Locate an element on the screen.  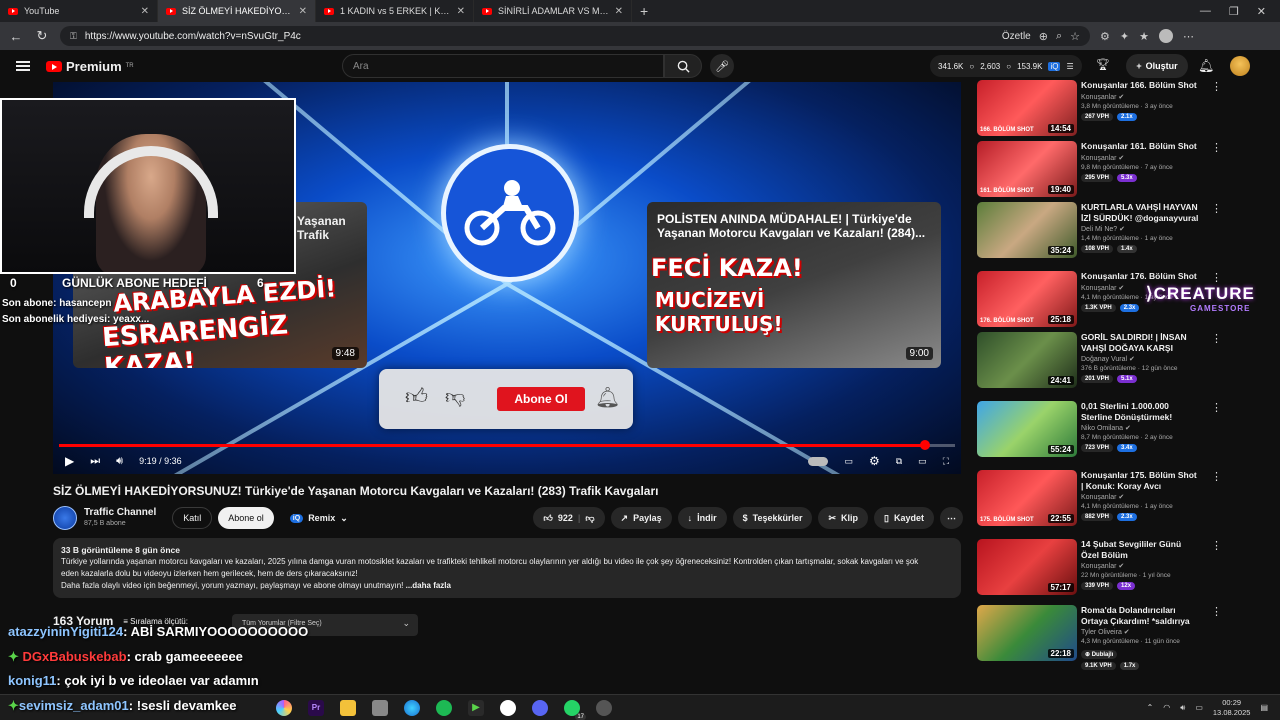
share-button: ↗ Paylaş is located at coordinates (641, 518).